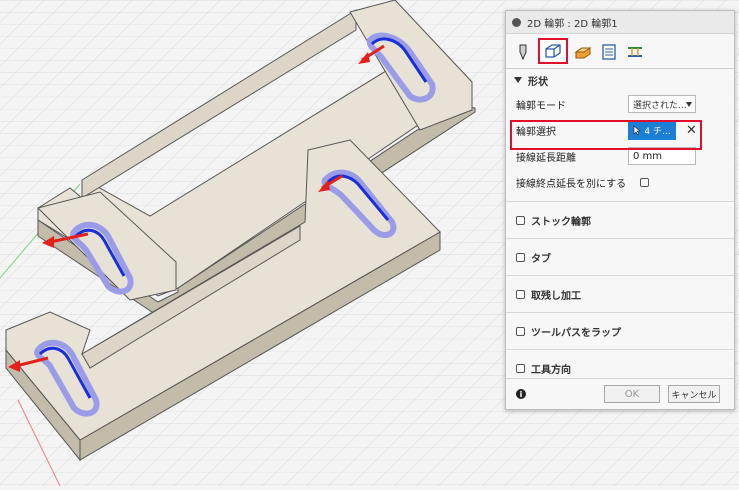 This screenshot has width=739, height=490. I want to click on clear-selection-x-icon: ✕, so click(691, 130).